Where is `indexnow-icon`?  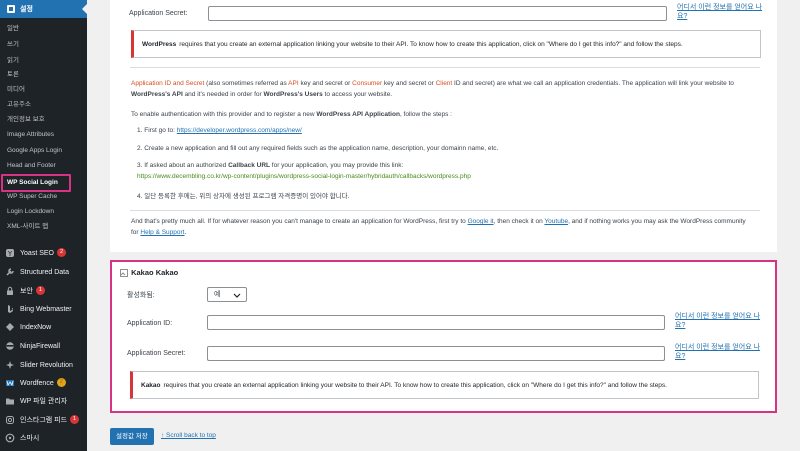 indexnow-icon is located at coordinates (10, 327).